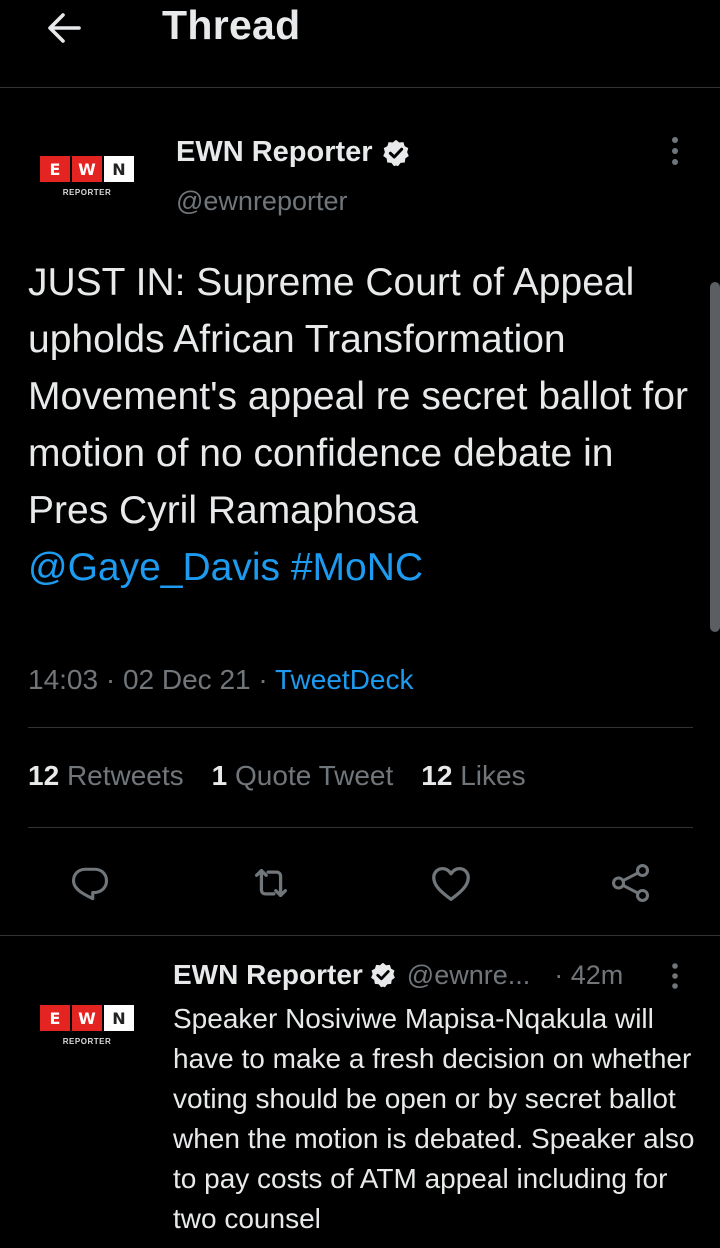  I want to click on reply-timestamp: · 42m, so click(588, 975).